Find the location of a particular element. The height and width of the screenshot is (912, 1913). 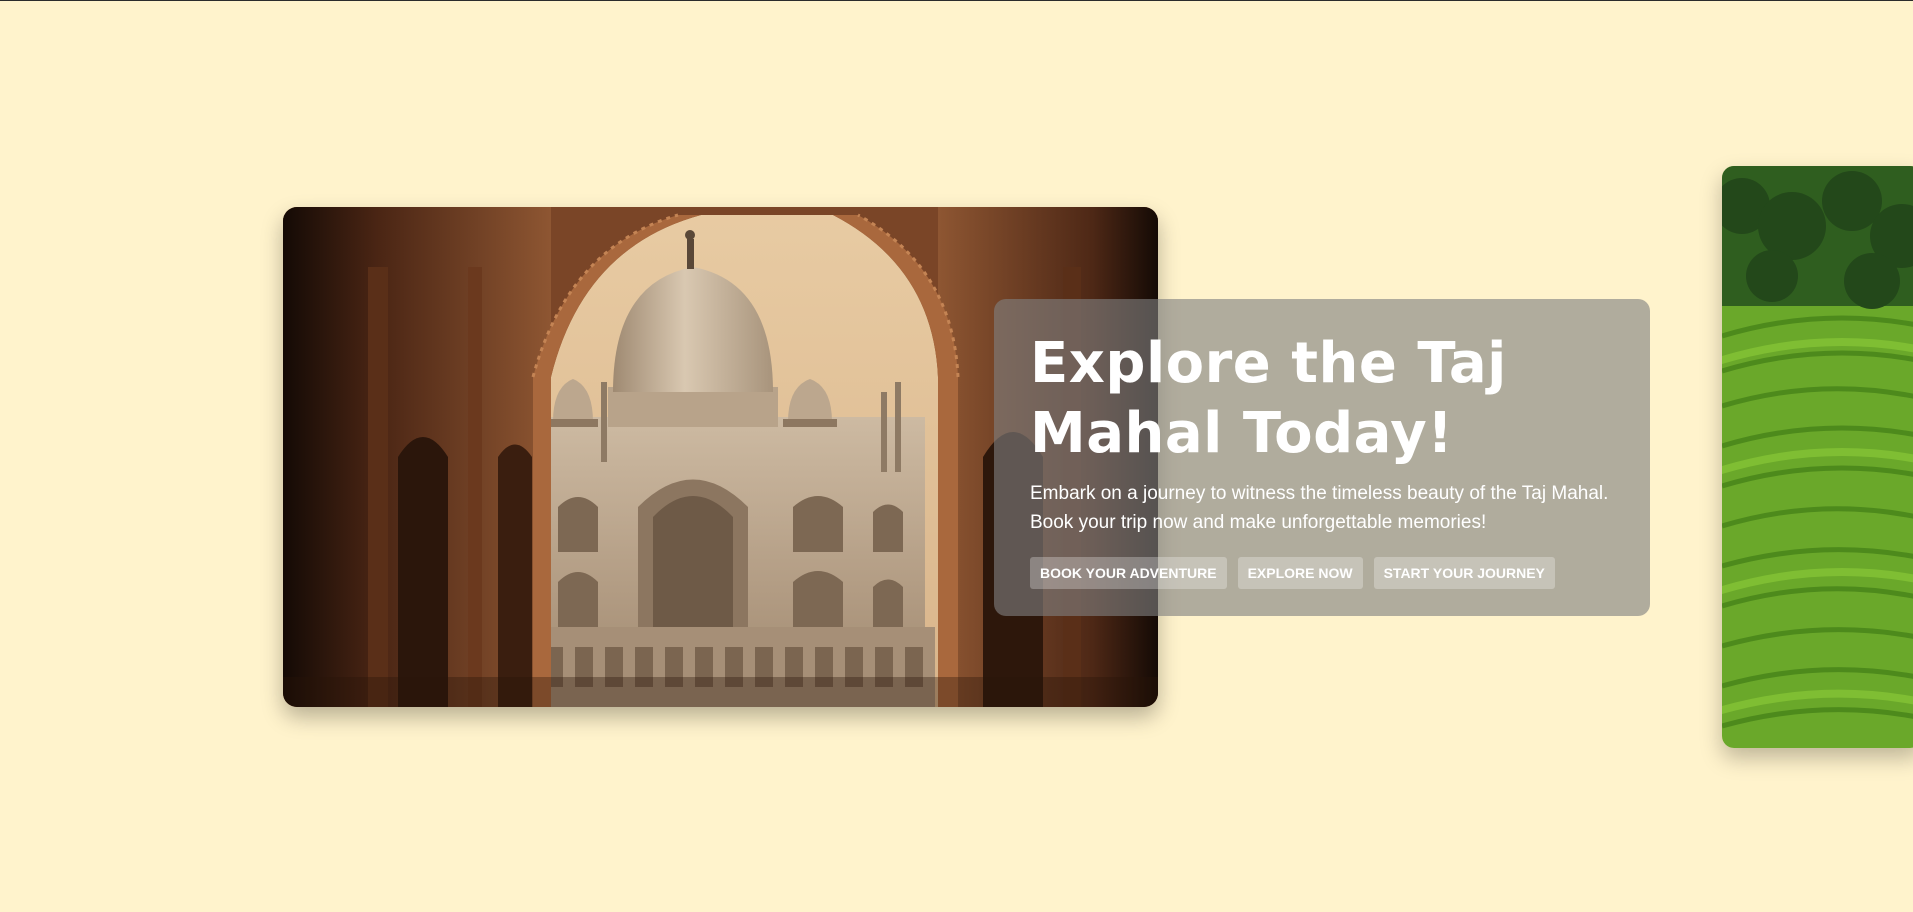

rice-terraces-slide-image is located at coordinates (1817, 457).